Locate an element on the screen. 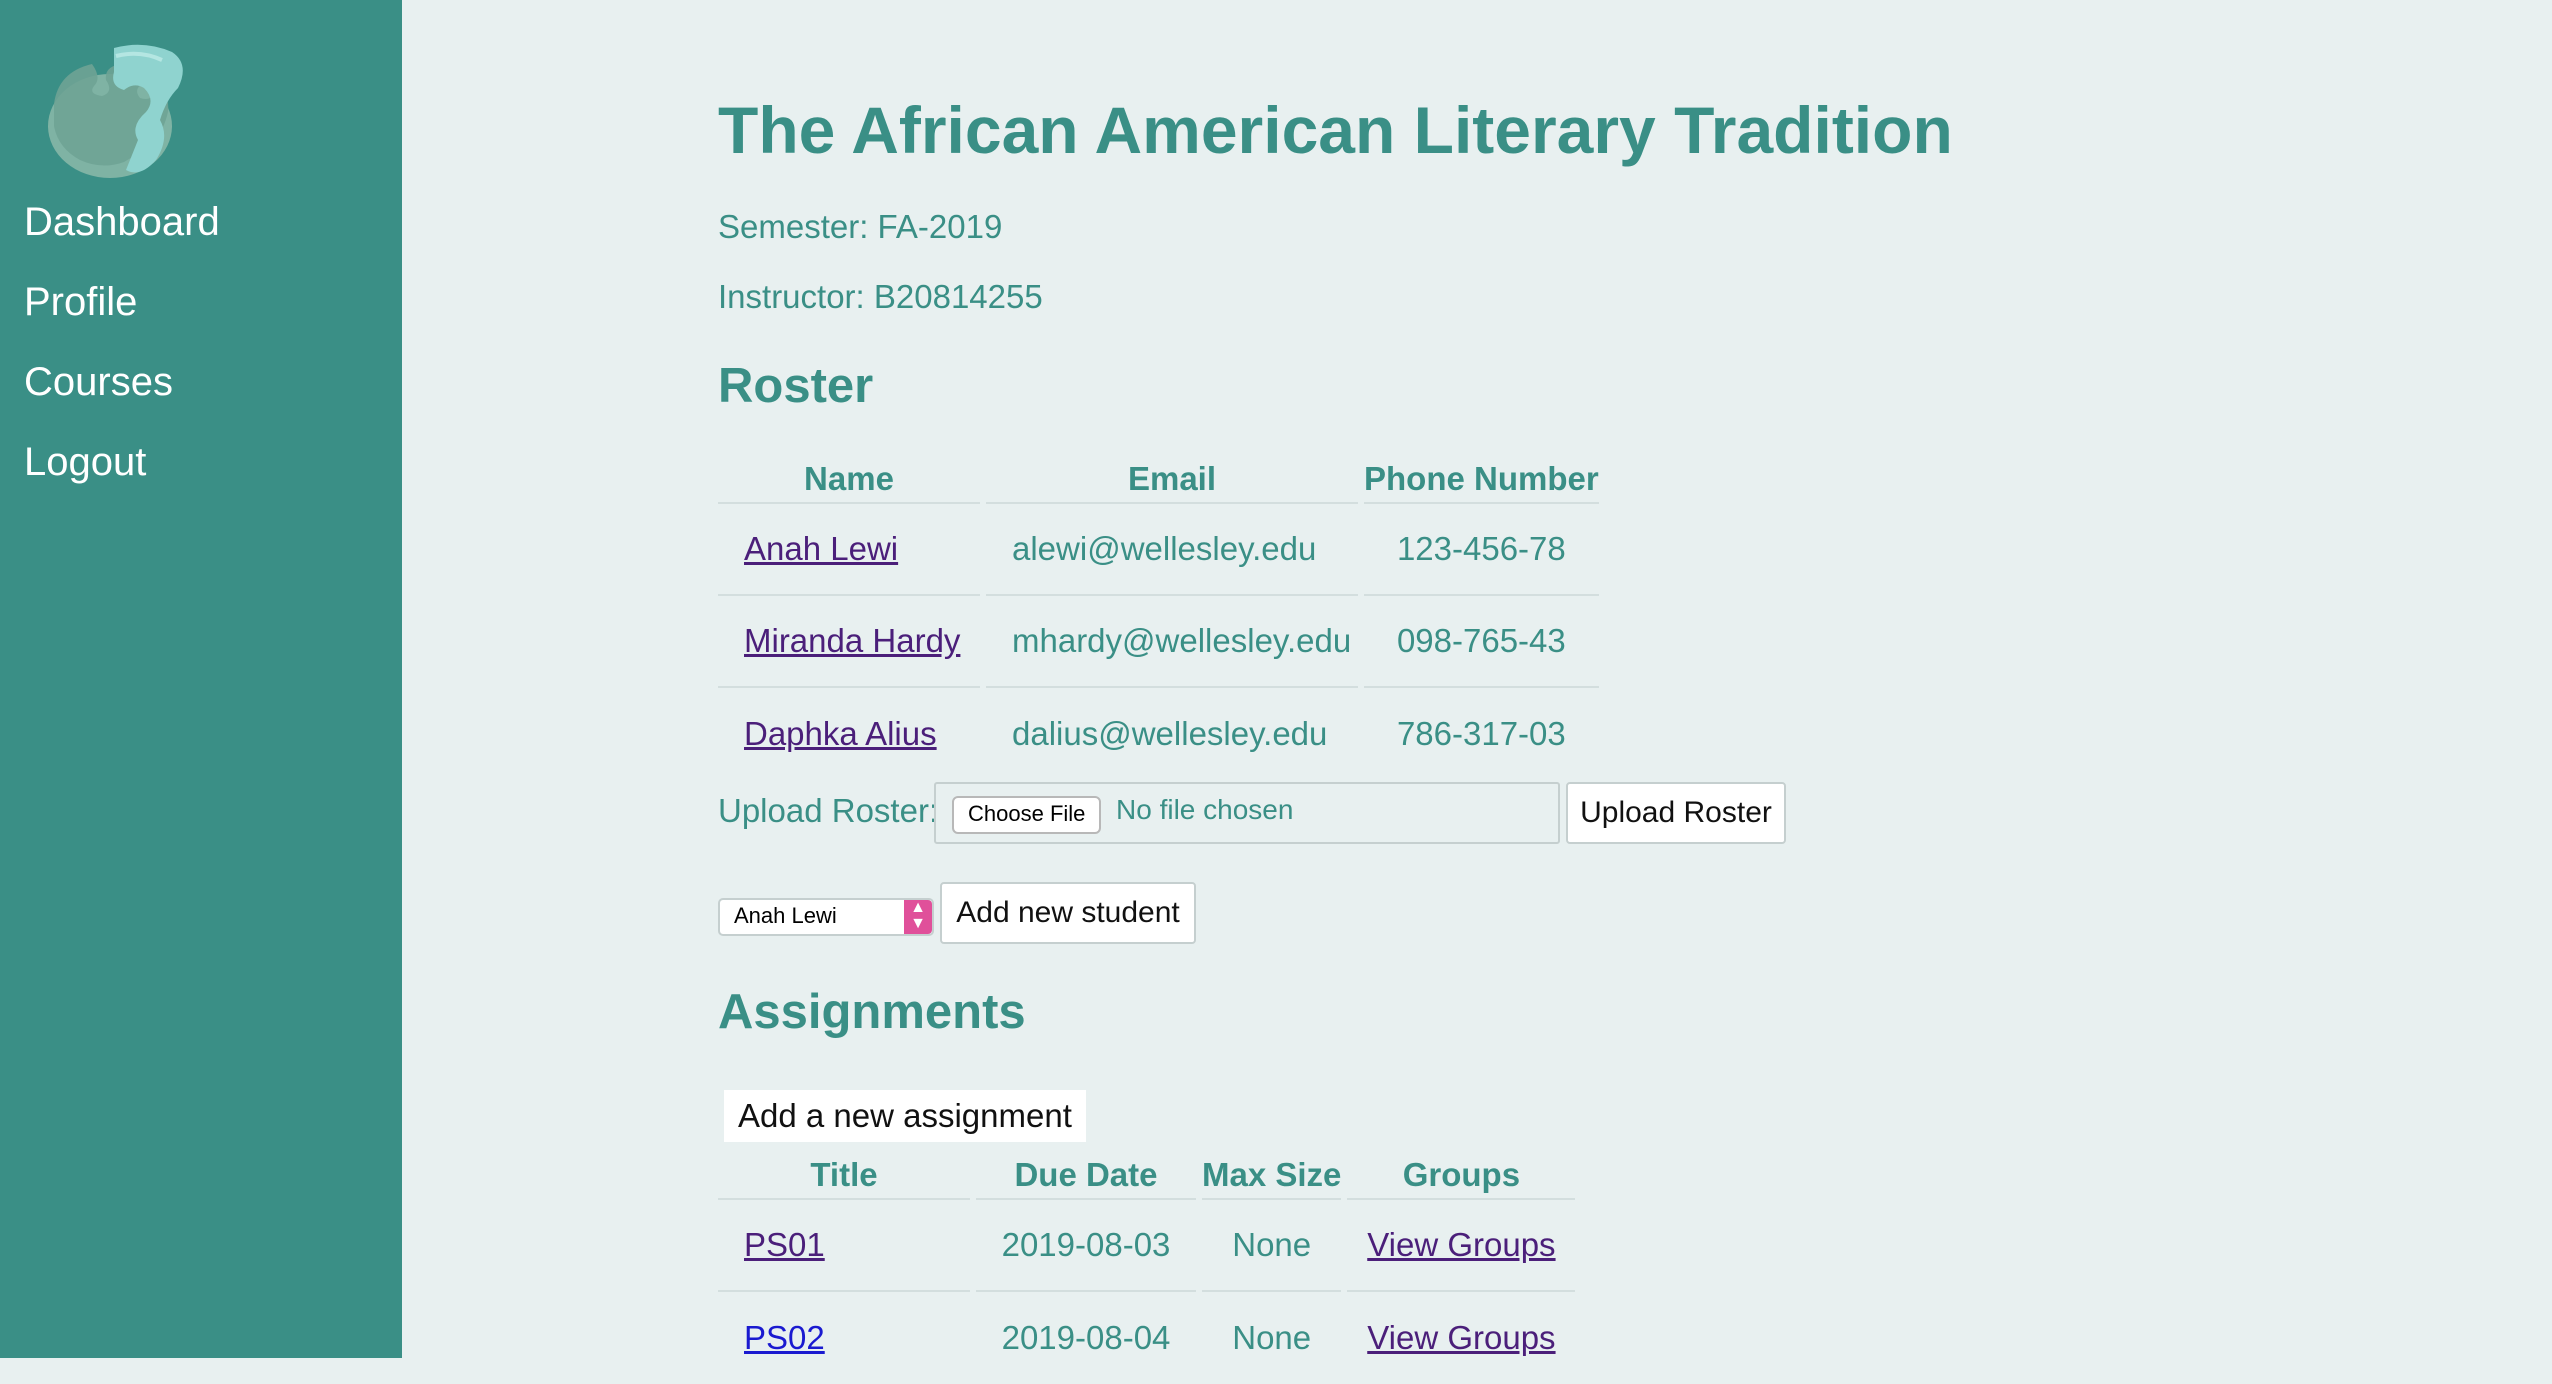 The height and width of the screenshot is (1384, 2552). assignments-col-title: Title is located at coordinates (844, 1178).